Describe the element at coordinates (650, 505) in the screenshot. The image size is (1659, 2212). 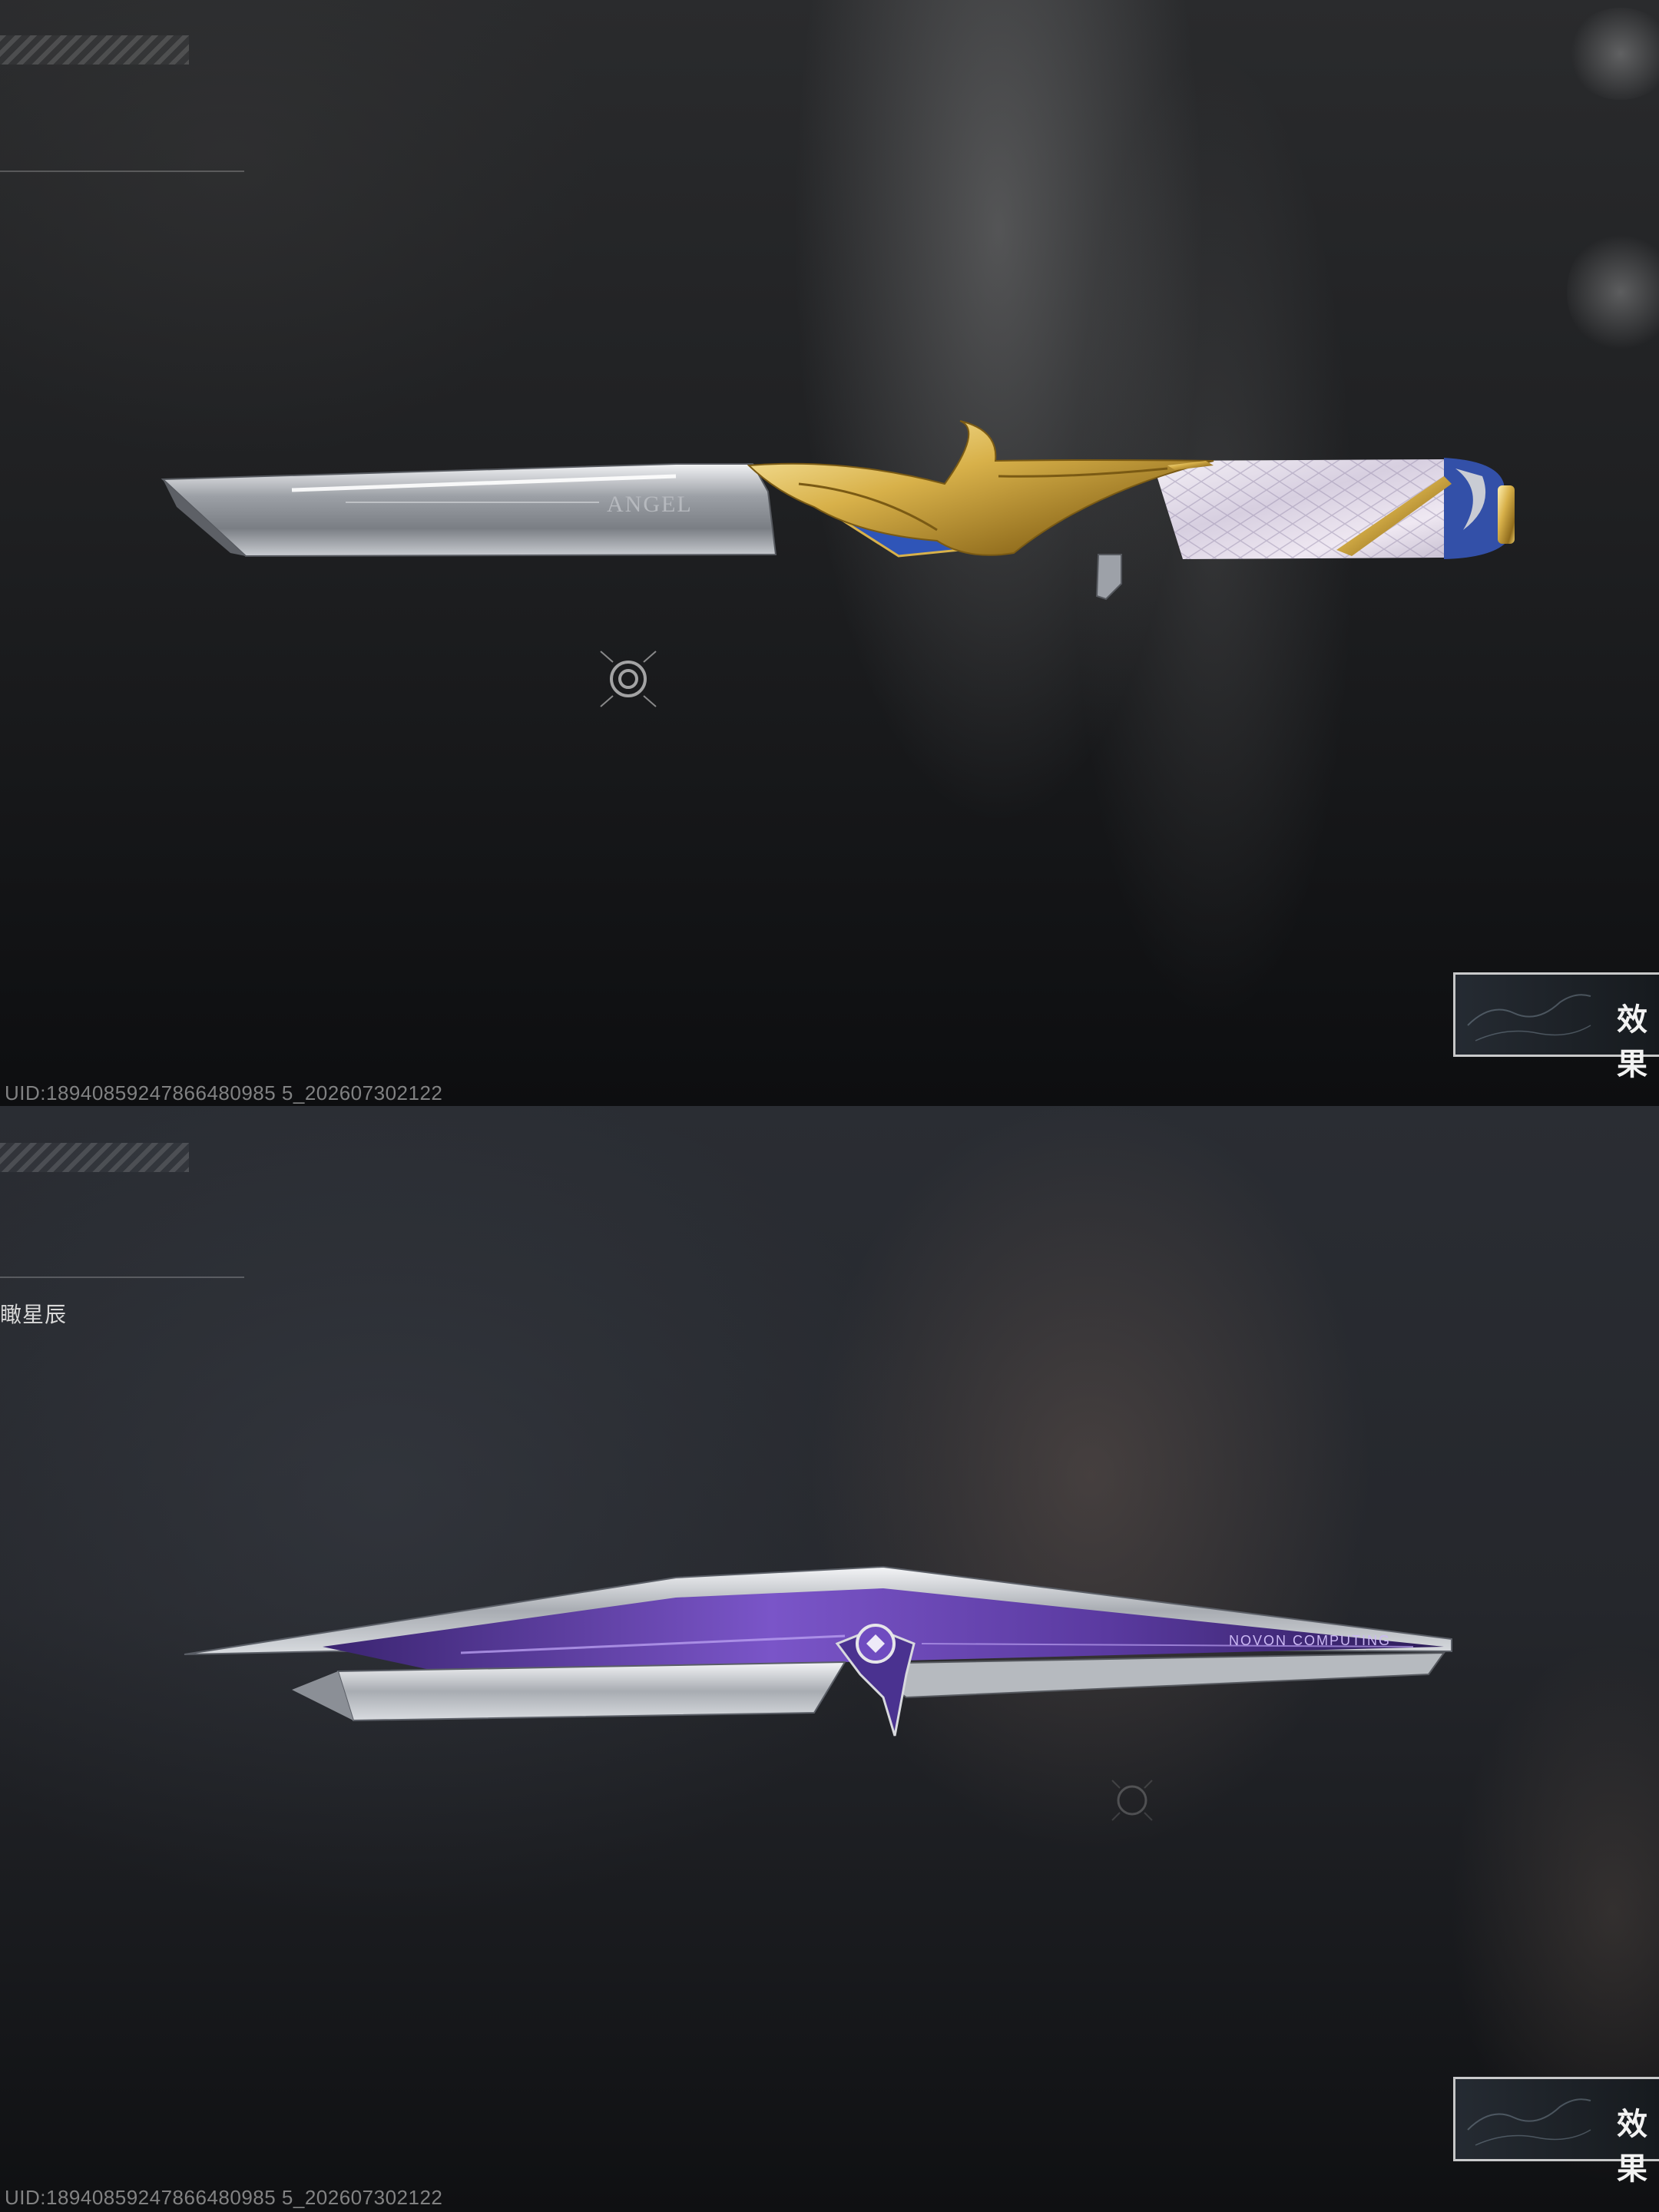
I see `blade-engraving: ANGEL` at that location.